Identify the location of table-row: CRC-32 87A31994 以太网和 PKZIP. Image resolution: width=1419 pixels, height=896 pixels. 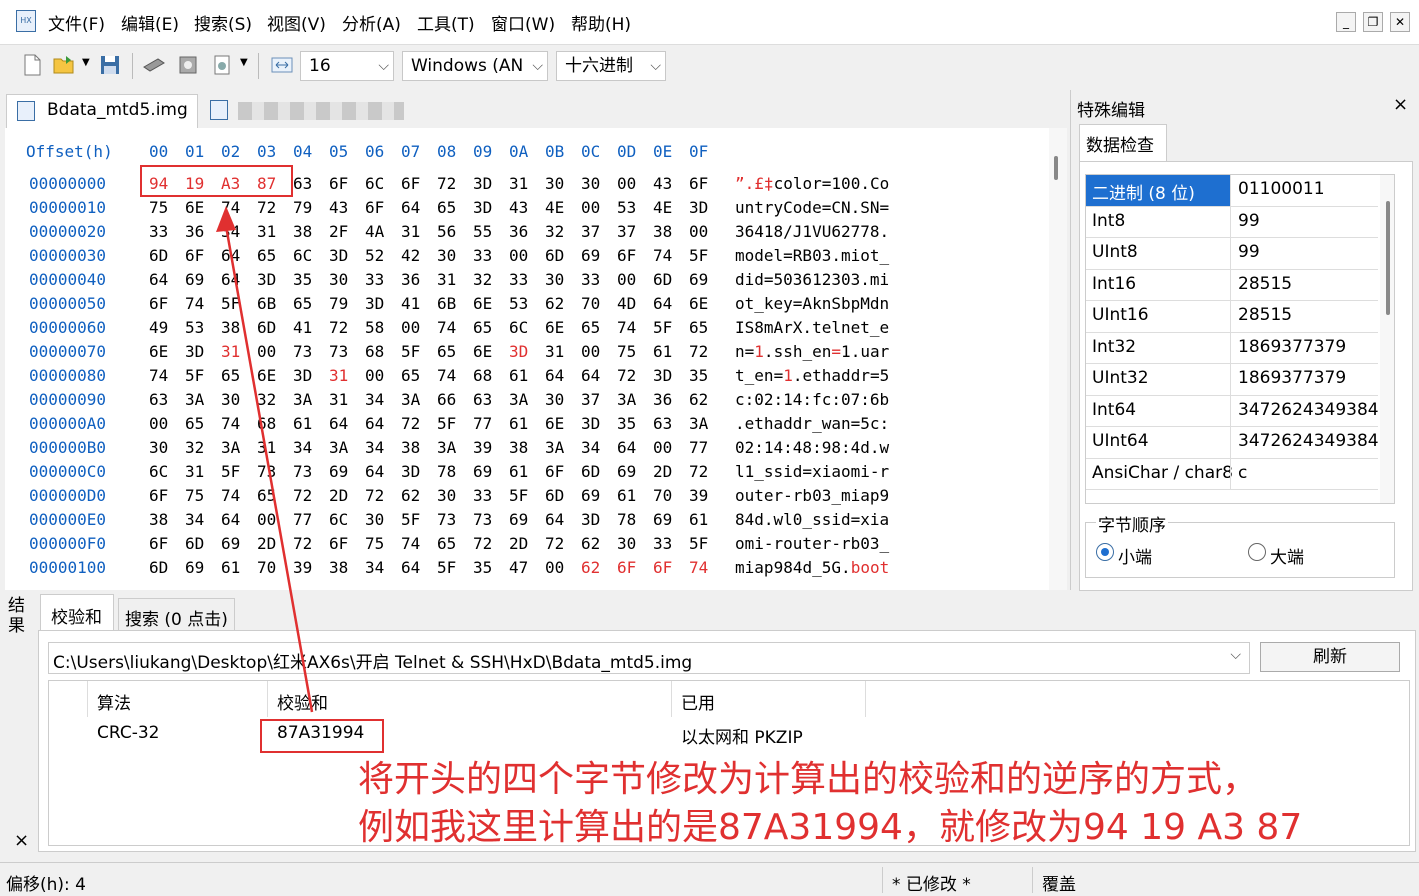
(729, 733).